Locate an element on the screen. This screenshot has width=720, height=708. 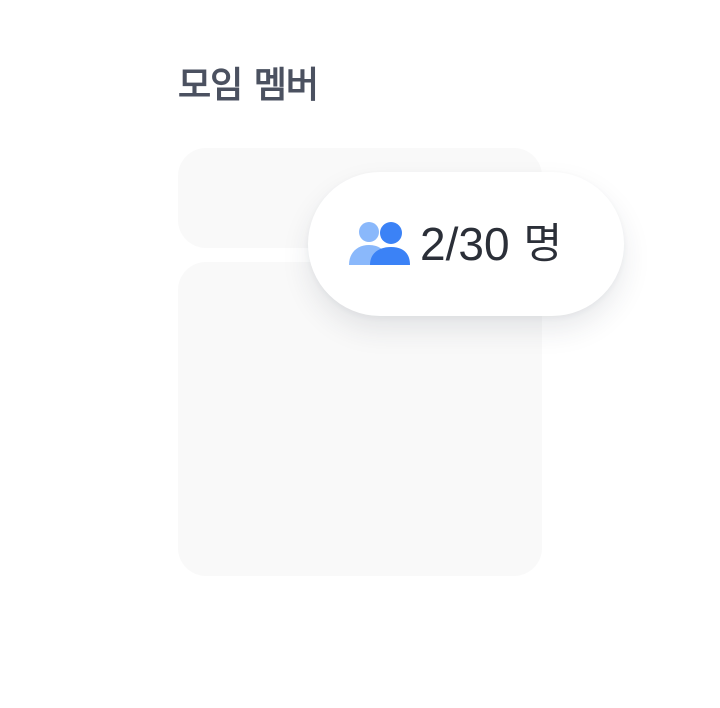
member-count-badge: 2/30 명 is located at coordinates (466, 244).